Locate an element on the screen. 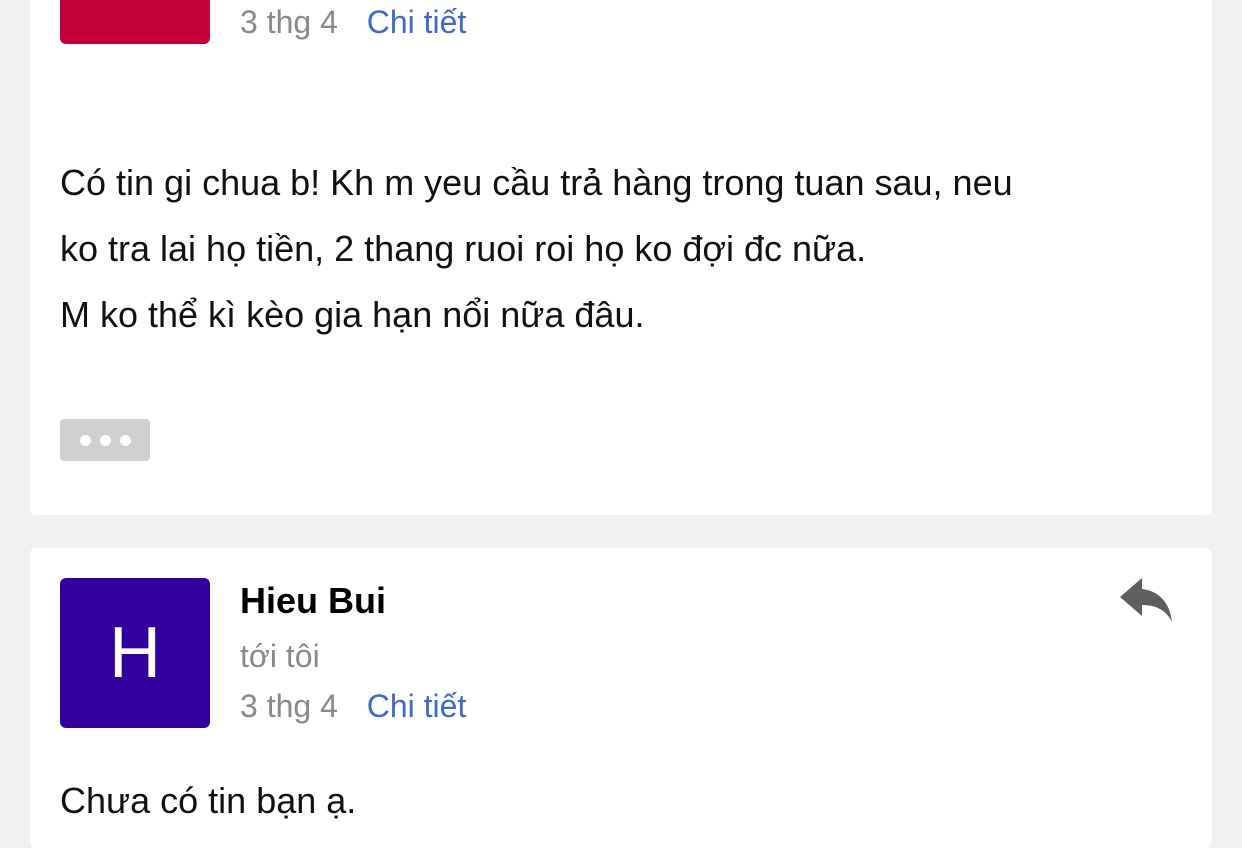 The width and height of the screenshot is (1242, 848). message-body-line: Chưa có tin bạn ạ. is located at coordinates (208, 800).